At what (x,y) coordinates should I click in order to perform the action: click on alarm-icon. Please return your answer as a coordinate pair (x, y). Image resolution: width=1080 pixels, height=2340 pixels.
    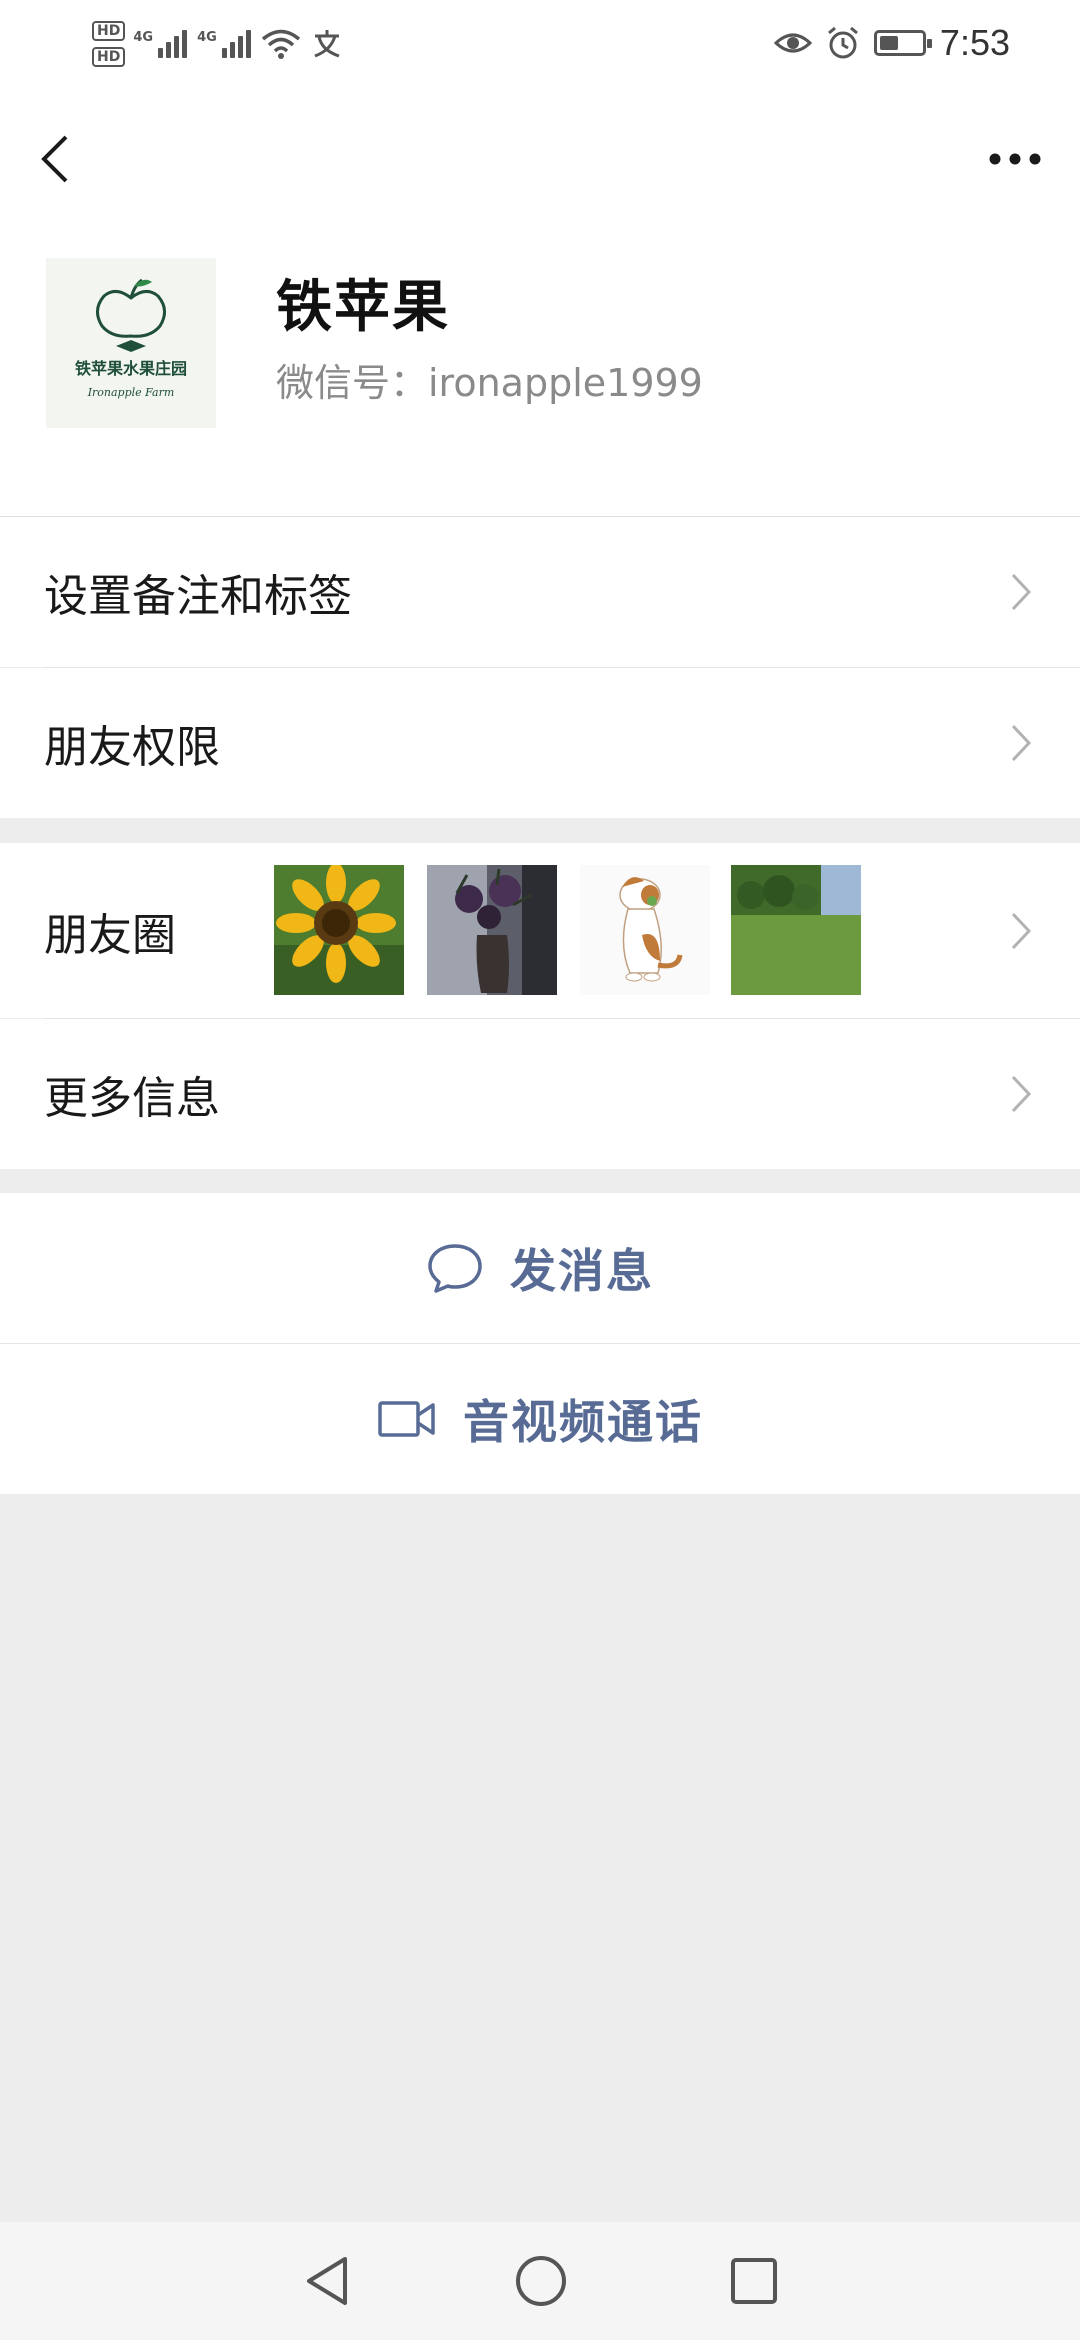
    Looking at the image, I should click on (842, 42).